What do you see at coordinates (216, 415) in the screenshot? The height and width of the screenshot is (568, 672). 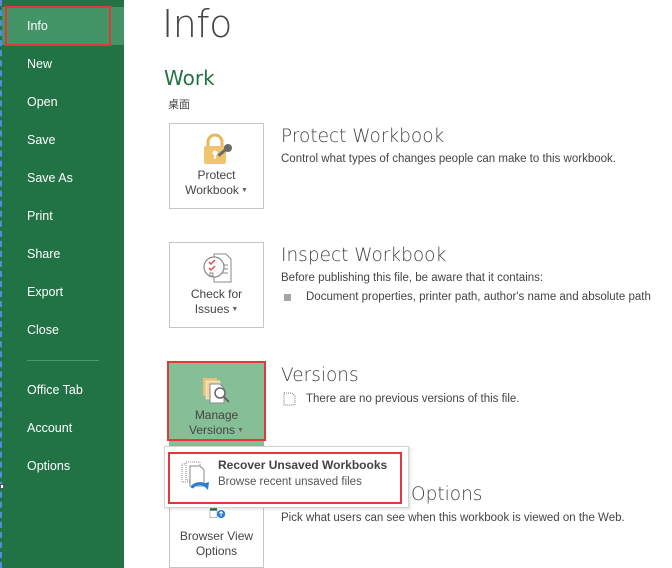 I see `versions-label-1: Manage` at bounding box center [216, 415].